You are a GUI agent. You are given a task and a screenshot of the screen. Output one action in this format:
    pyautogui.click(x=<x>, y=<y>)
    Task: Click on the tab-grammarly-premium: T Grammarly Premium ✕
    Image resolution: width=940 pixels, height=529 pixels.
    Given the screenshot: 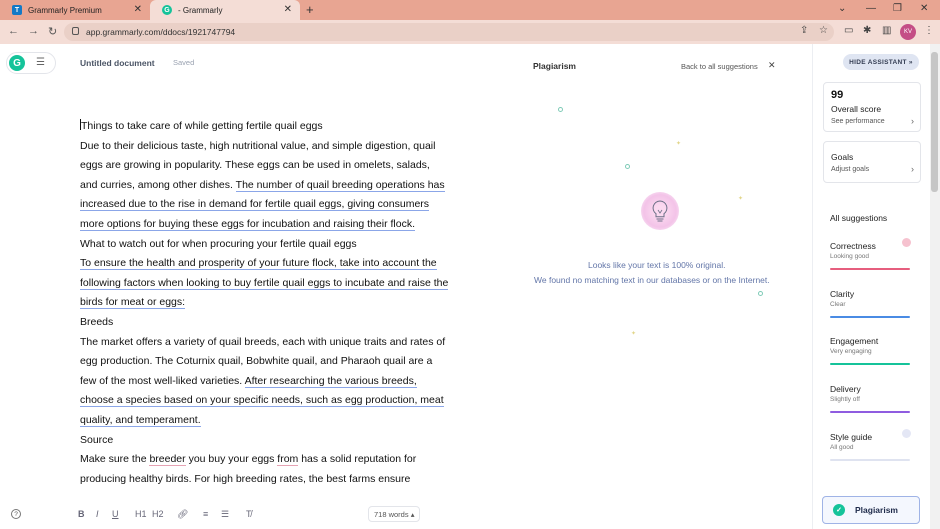 What is the action you would take?
    pyautogui.click(x=75, y=10)
    